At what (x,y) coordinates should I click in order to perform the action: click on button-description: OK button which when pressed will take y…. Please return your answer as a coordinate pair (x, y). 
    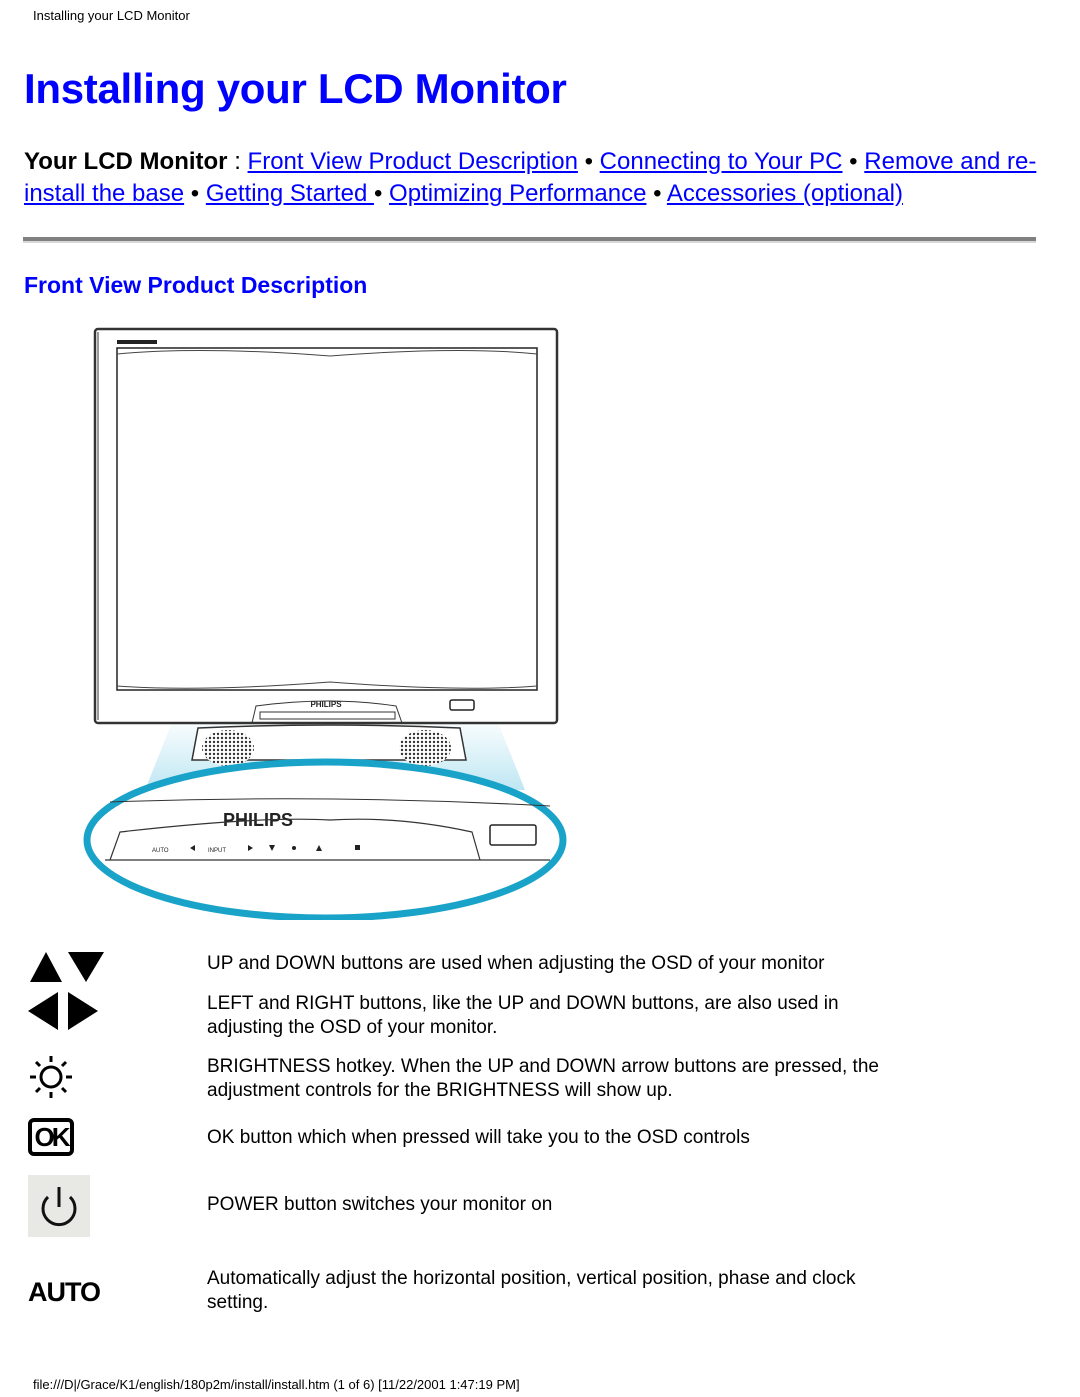
    Looking at the image, I should click on (478, 1137).